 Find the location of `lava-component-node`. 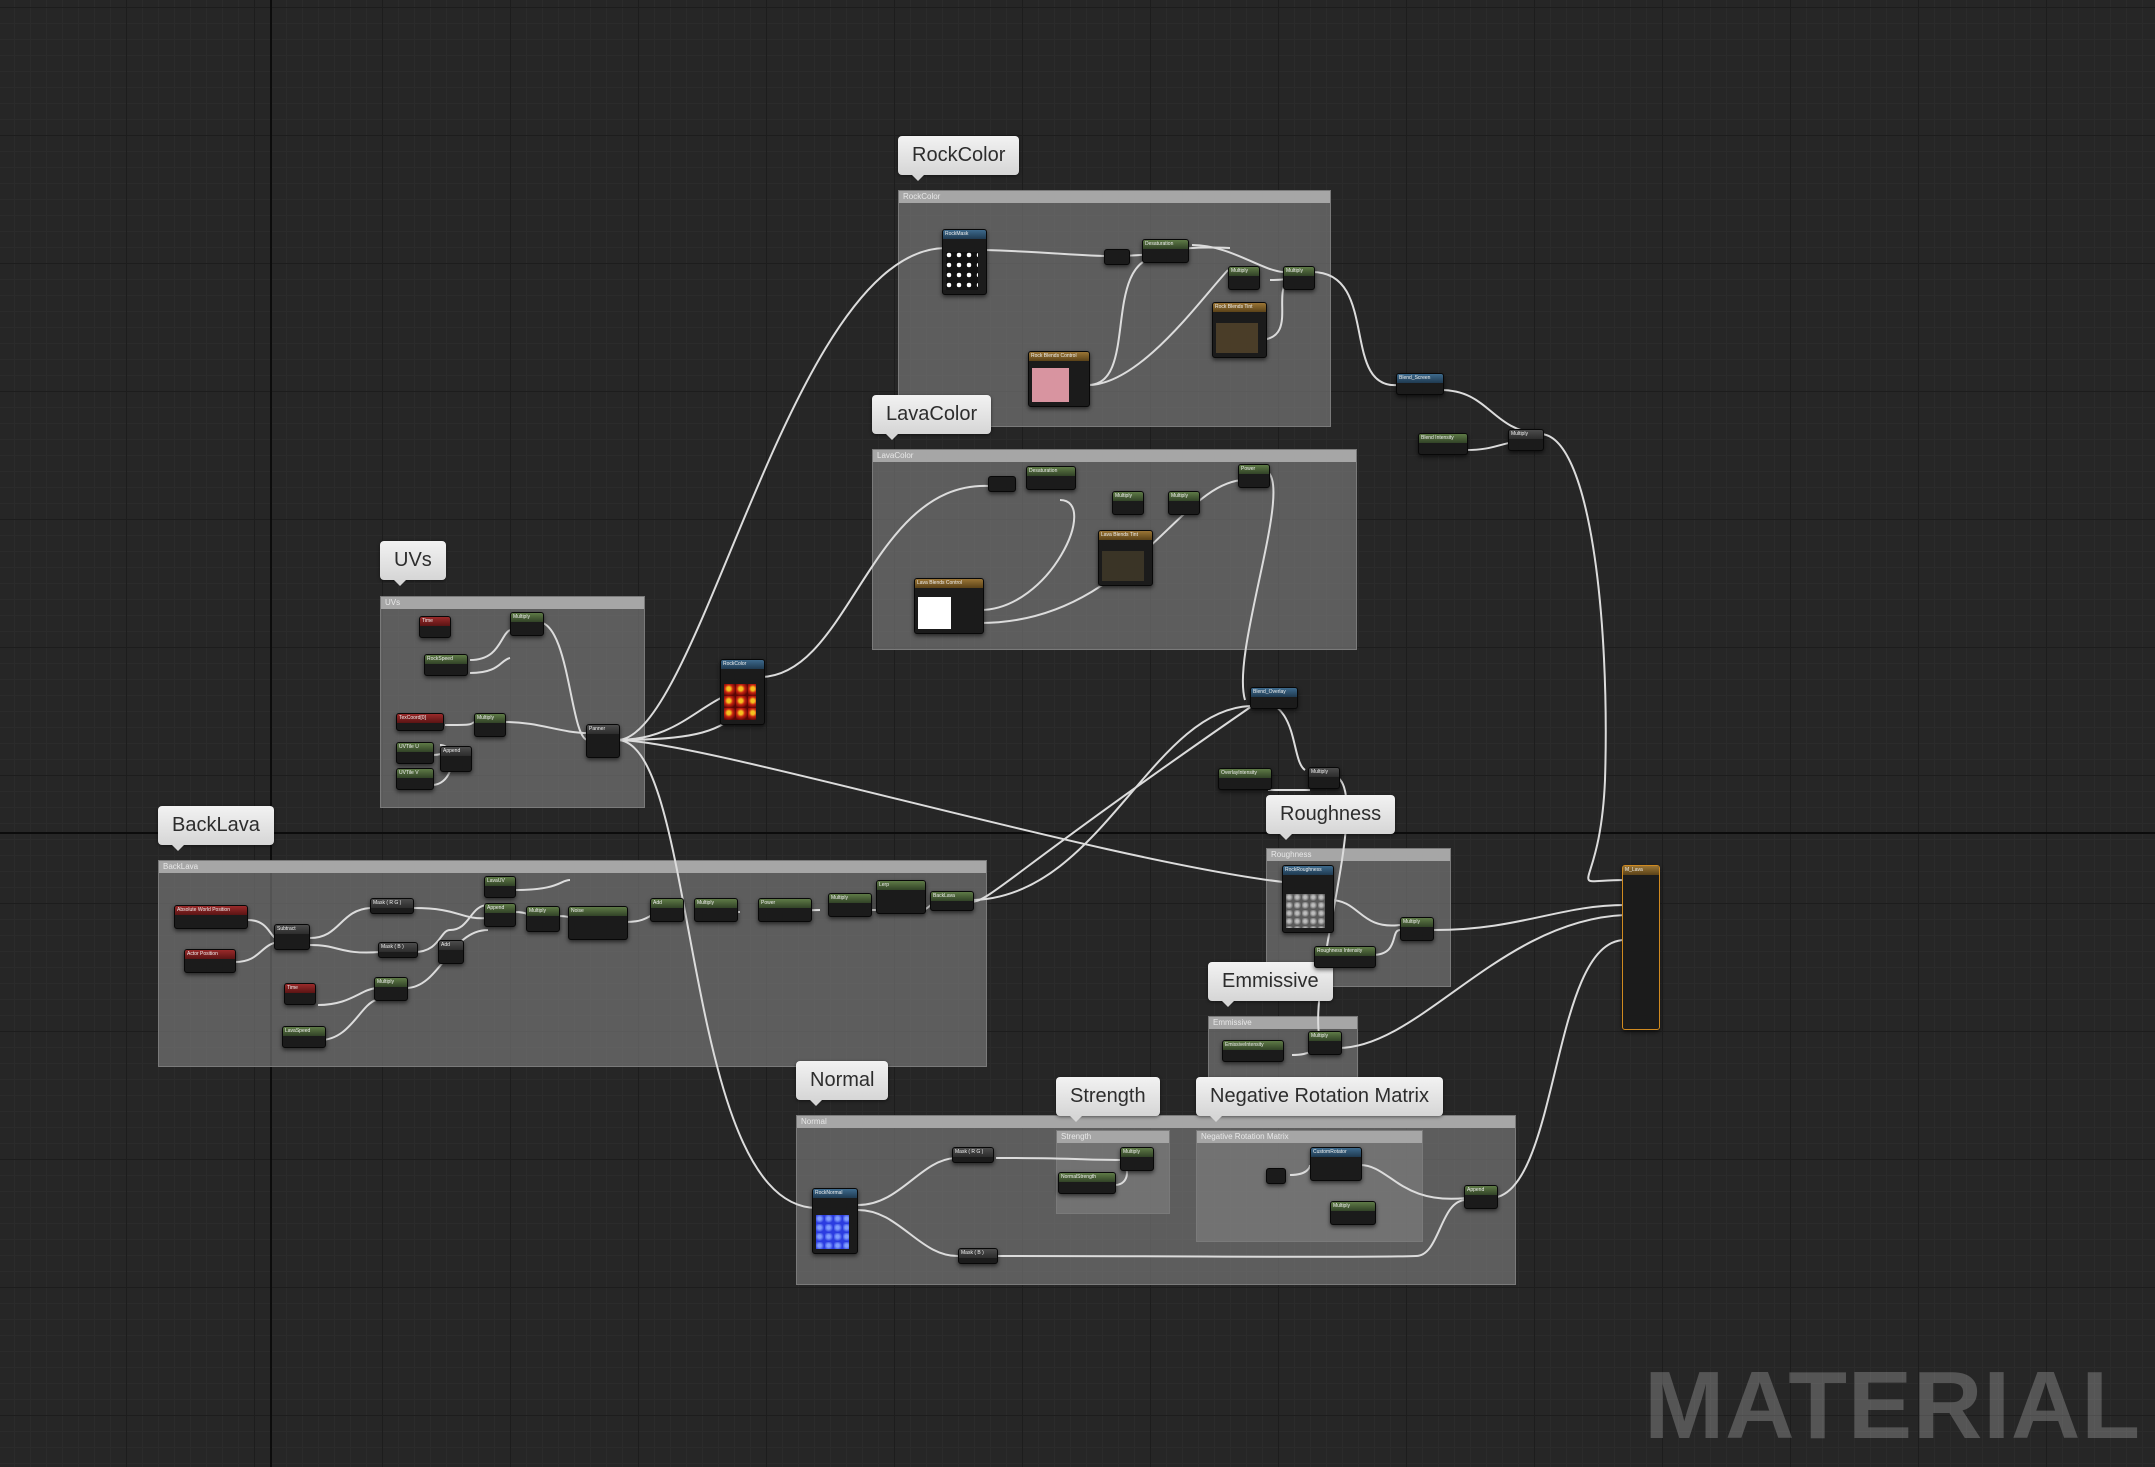

lava-component-node is located at coordinates (1002, 484).